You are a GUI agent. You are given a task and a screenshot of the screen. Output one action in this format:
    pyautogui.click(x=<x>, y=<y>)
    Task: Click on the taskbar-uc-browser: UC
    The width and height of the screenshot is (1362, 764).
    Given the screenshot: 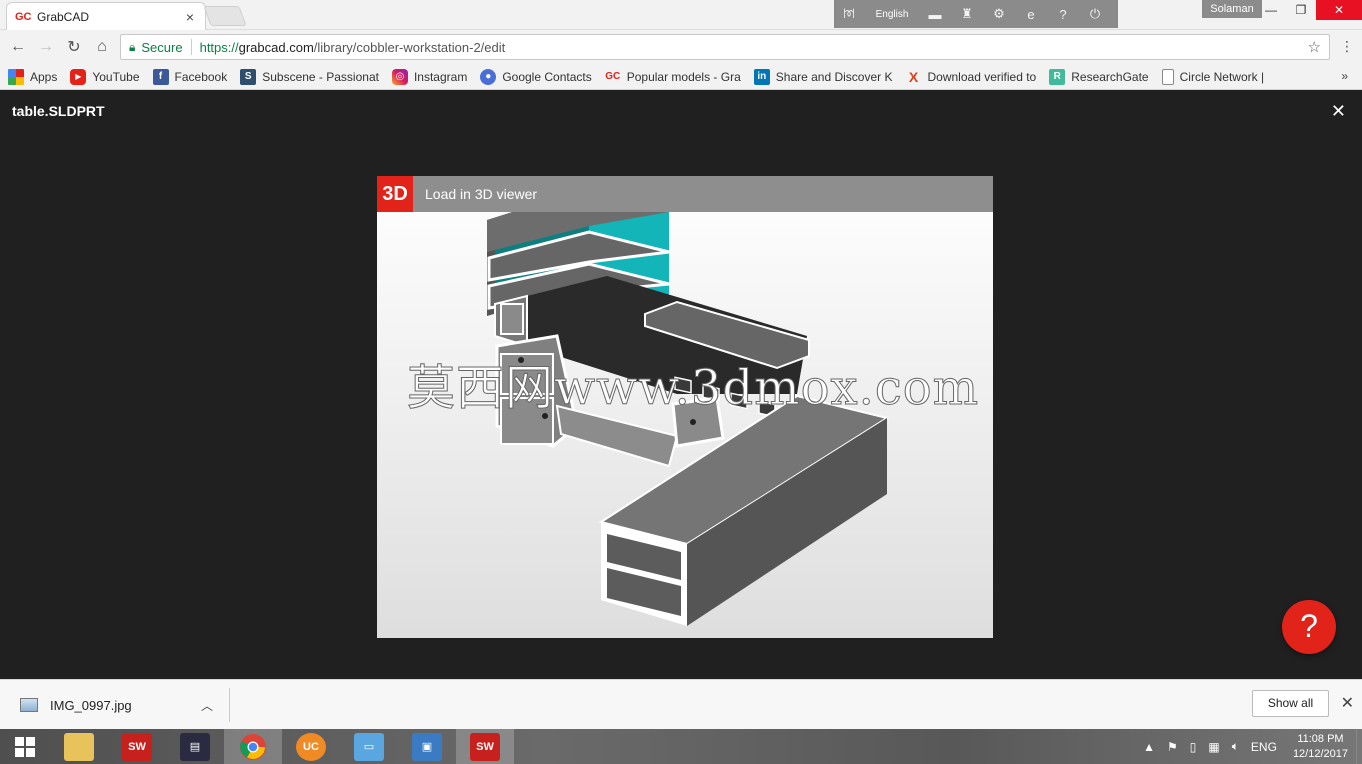 What is the action you would take?
    pyautogui.click(x=311, y=746)
    